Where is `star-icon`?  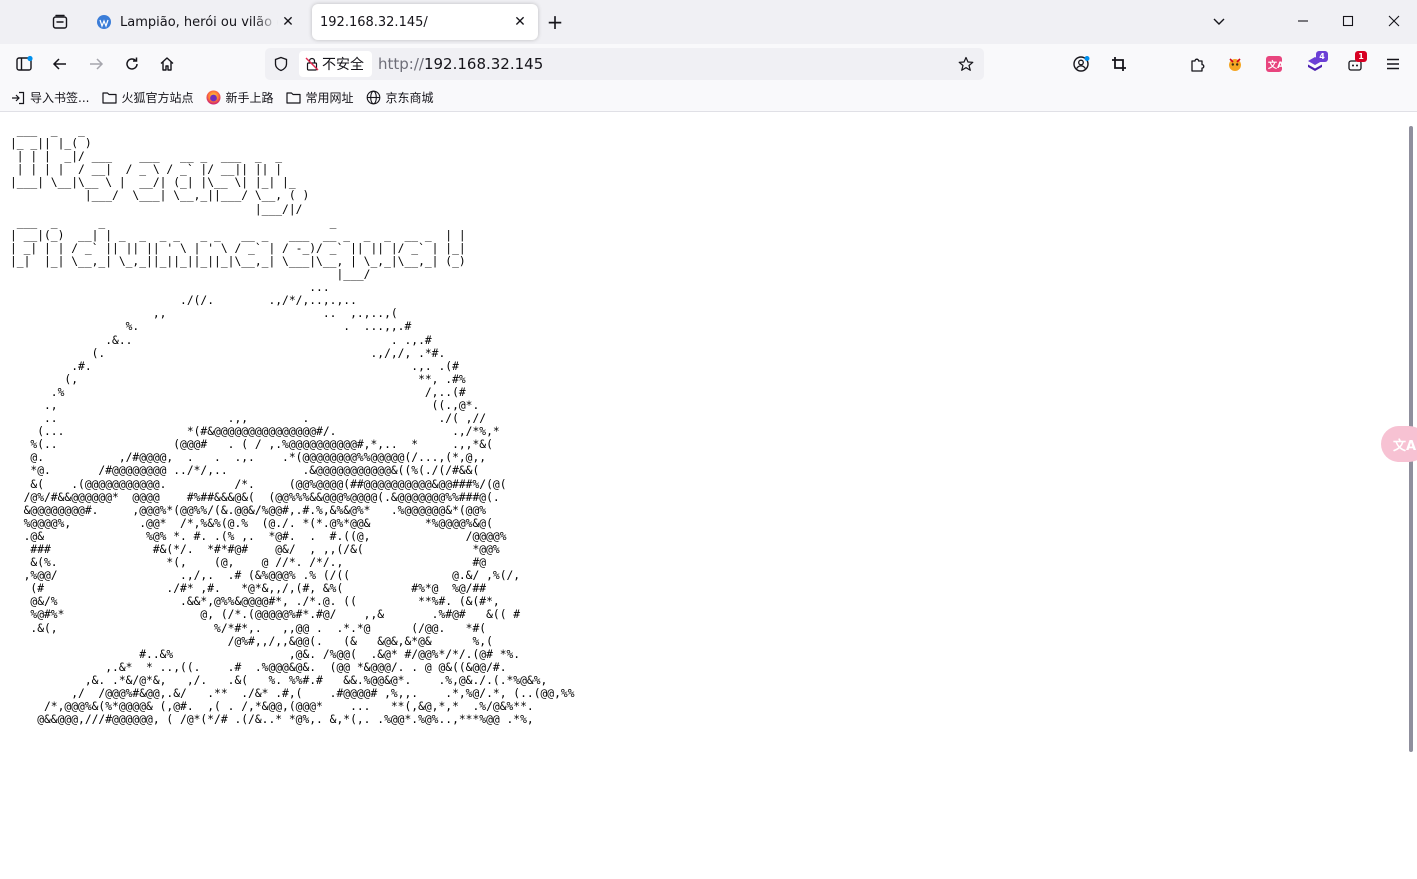
star-icon is located at coordinates (966, 63).